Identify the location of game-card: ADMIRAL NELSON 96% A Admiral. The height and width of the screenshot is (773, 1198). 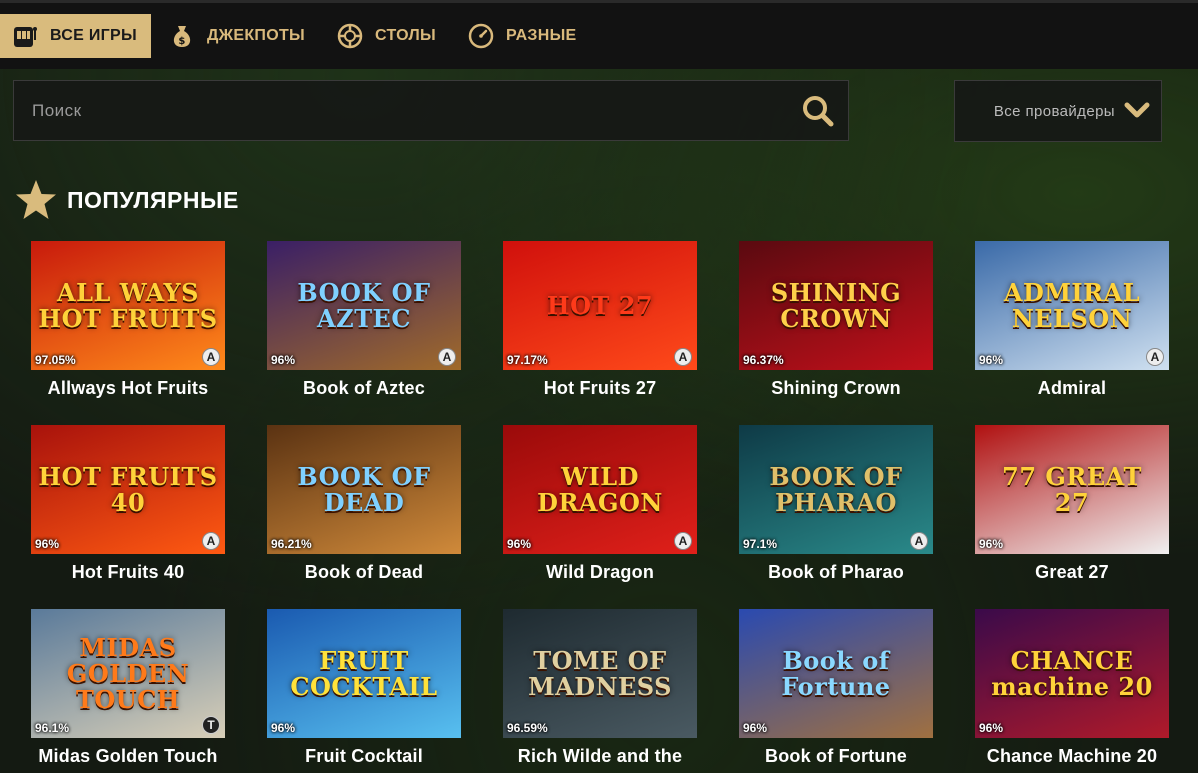
(1072, 323).